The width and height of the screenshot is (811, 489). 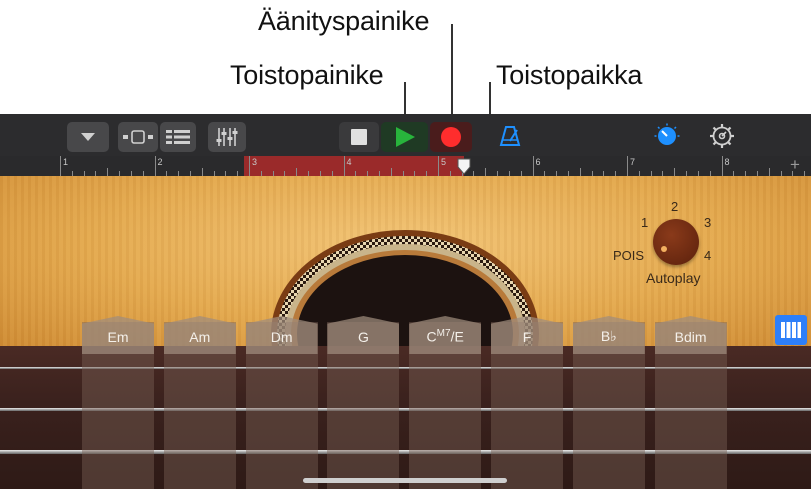 I want to click on metronome-button, so click(x=510, y=136).